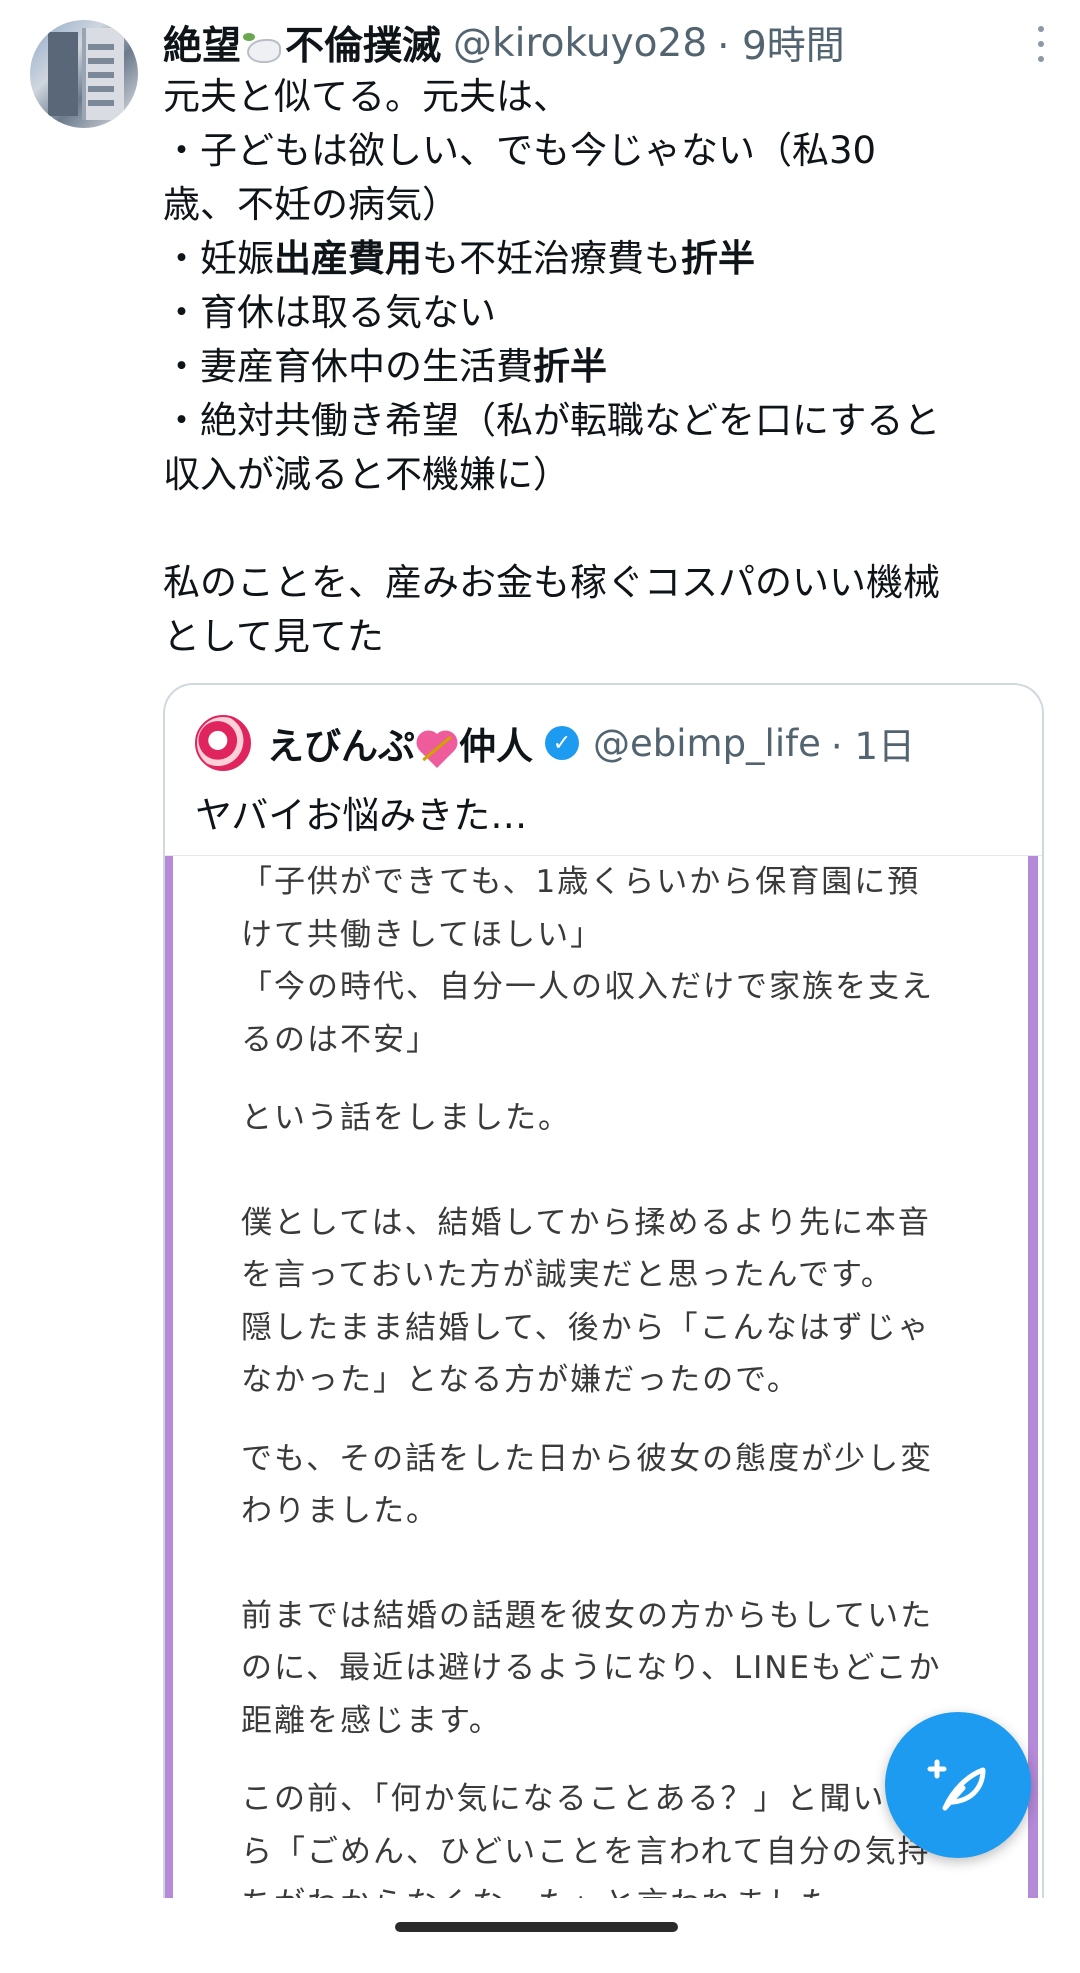 This screenshot has width=1080, height=1973. What do you see at coordinates (603, 529) in the screenshot?
I see `tweet-text-line` at bounding box center [603, 529].